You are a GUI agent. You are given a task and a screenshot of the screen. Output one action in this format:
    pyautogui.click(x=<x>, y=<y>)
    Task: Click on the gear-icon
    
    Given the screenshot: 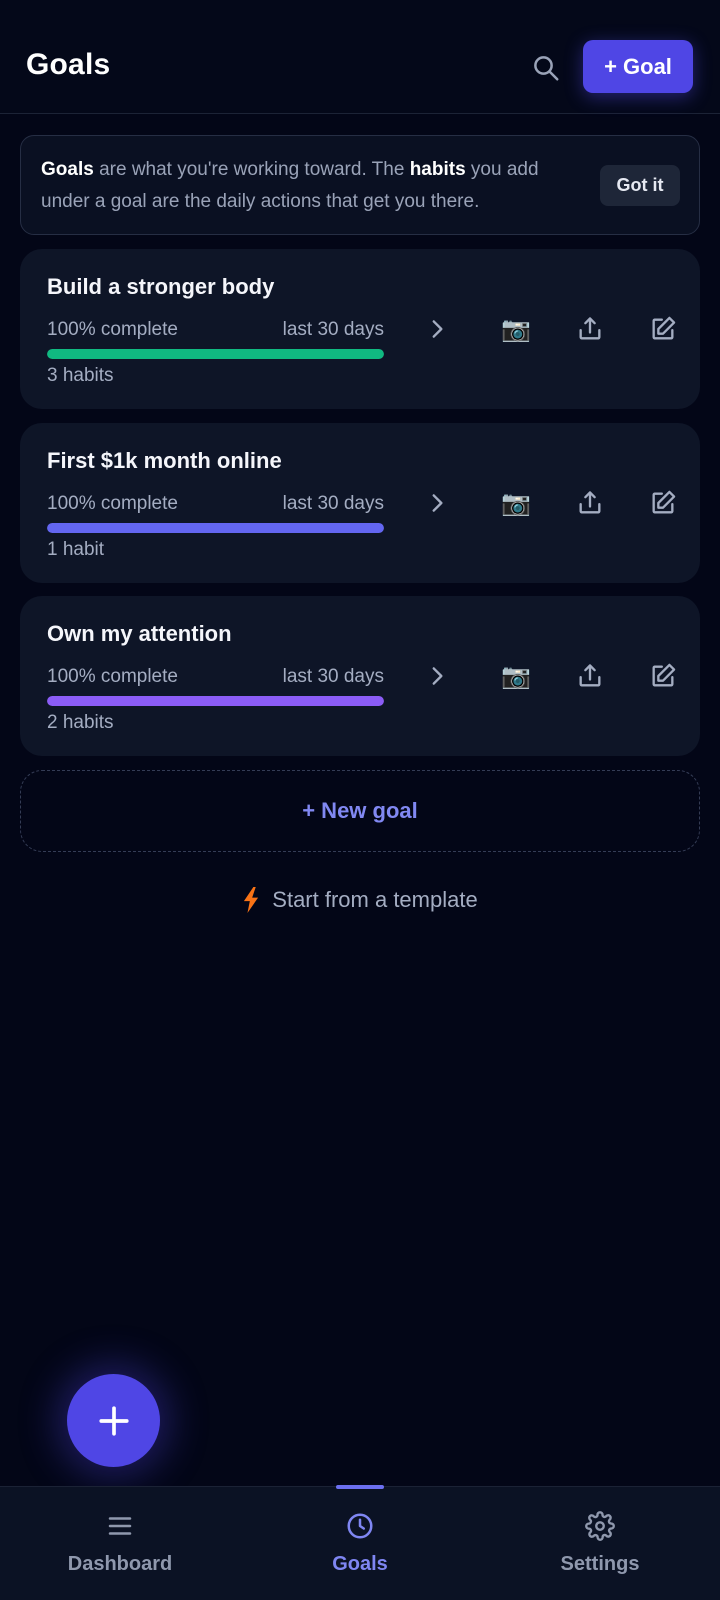 What is the action you would take?
    pyautogui.click(x=600, y=1526)
    